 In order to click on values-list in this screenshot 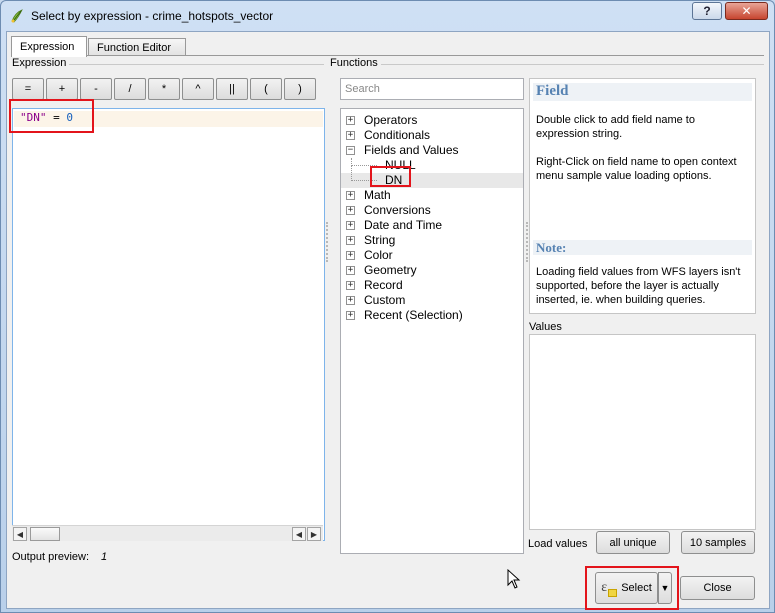, I will do `click(642, 432)`.